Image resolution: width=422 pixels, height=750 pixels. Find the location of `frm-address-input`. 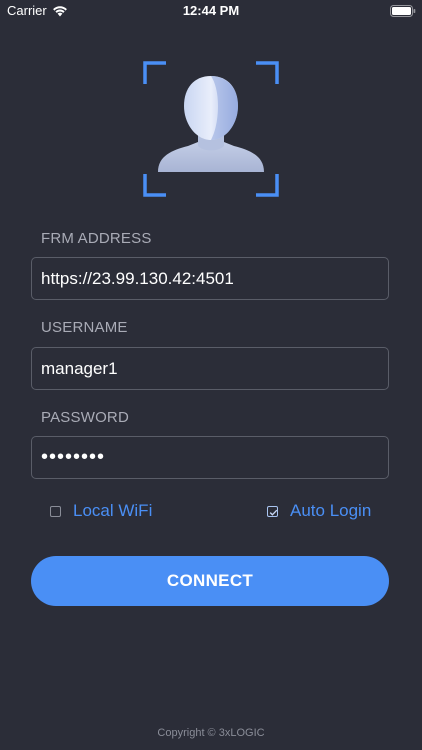

frm-address-input is located at coordinates (210, 278).